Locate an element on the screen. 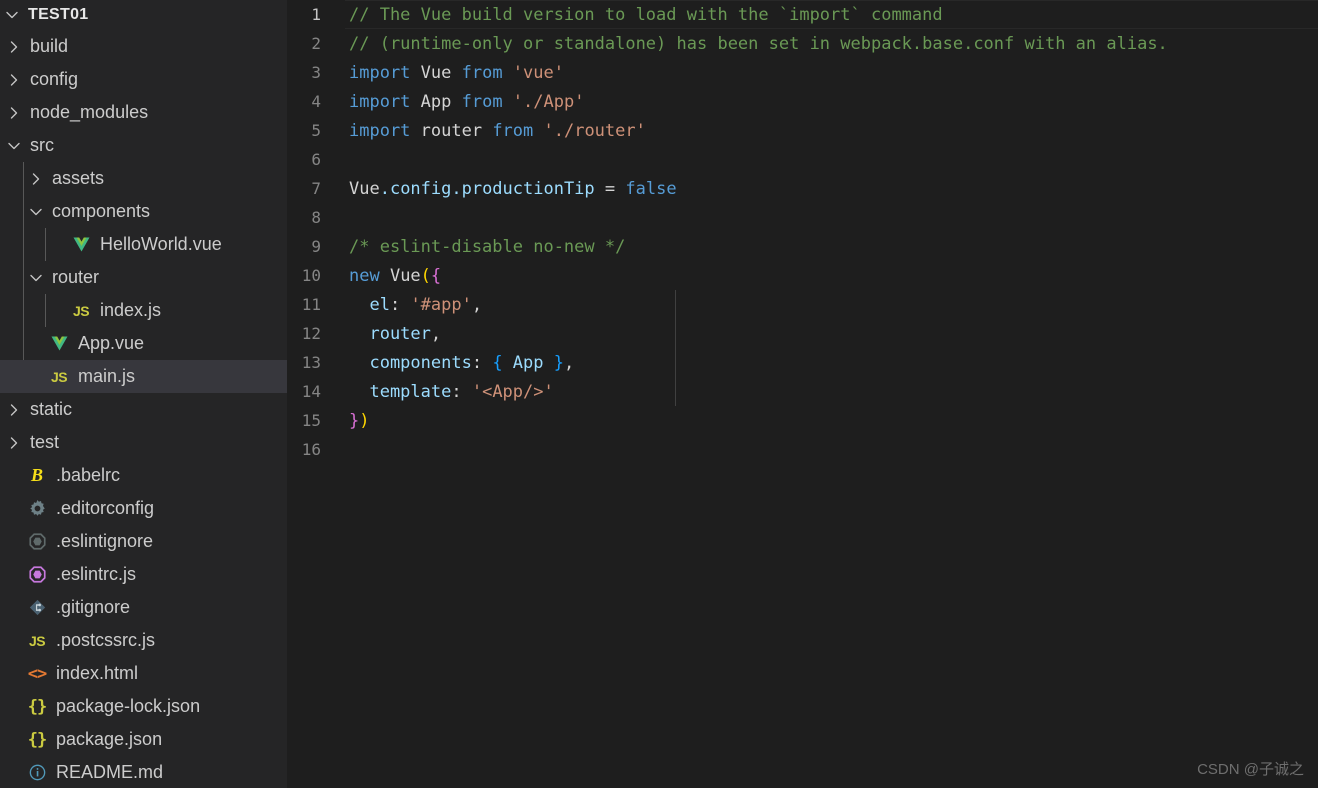 The image size is (1318, 788). code-text: /* eslint-disable no-new */ is located at coordinates (831, 246).